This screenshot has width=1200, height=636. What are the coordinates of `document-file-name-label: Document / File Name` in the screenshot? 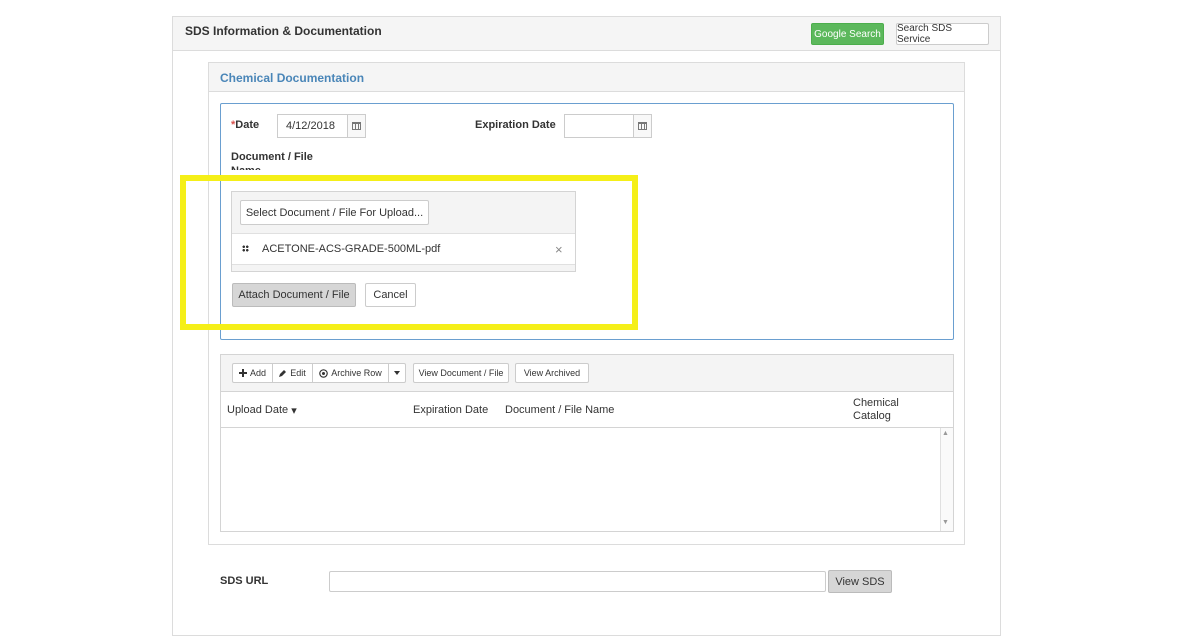 It's located at (272, 160).